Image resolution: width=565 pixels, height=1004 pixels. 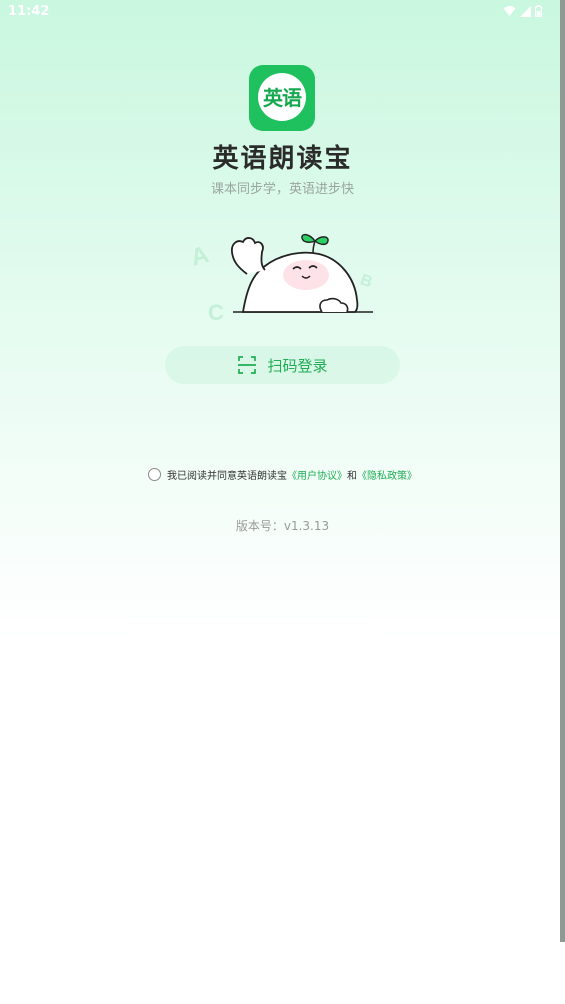 I want to click on mascot-illustration: A B C, so click(x=281, y=279).